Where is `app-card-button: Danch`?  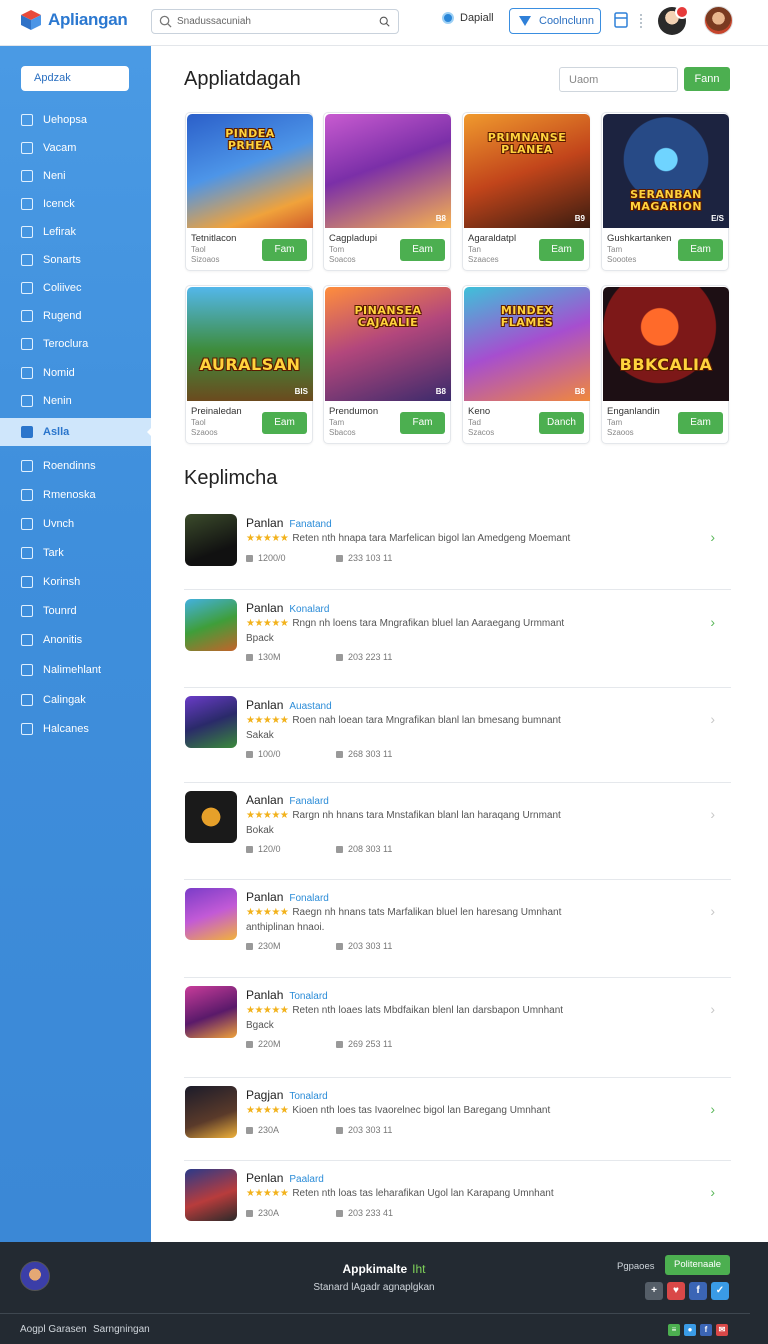
app-card-button: Danch is located at coordinates (561, 423).